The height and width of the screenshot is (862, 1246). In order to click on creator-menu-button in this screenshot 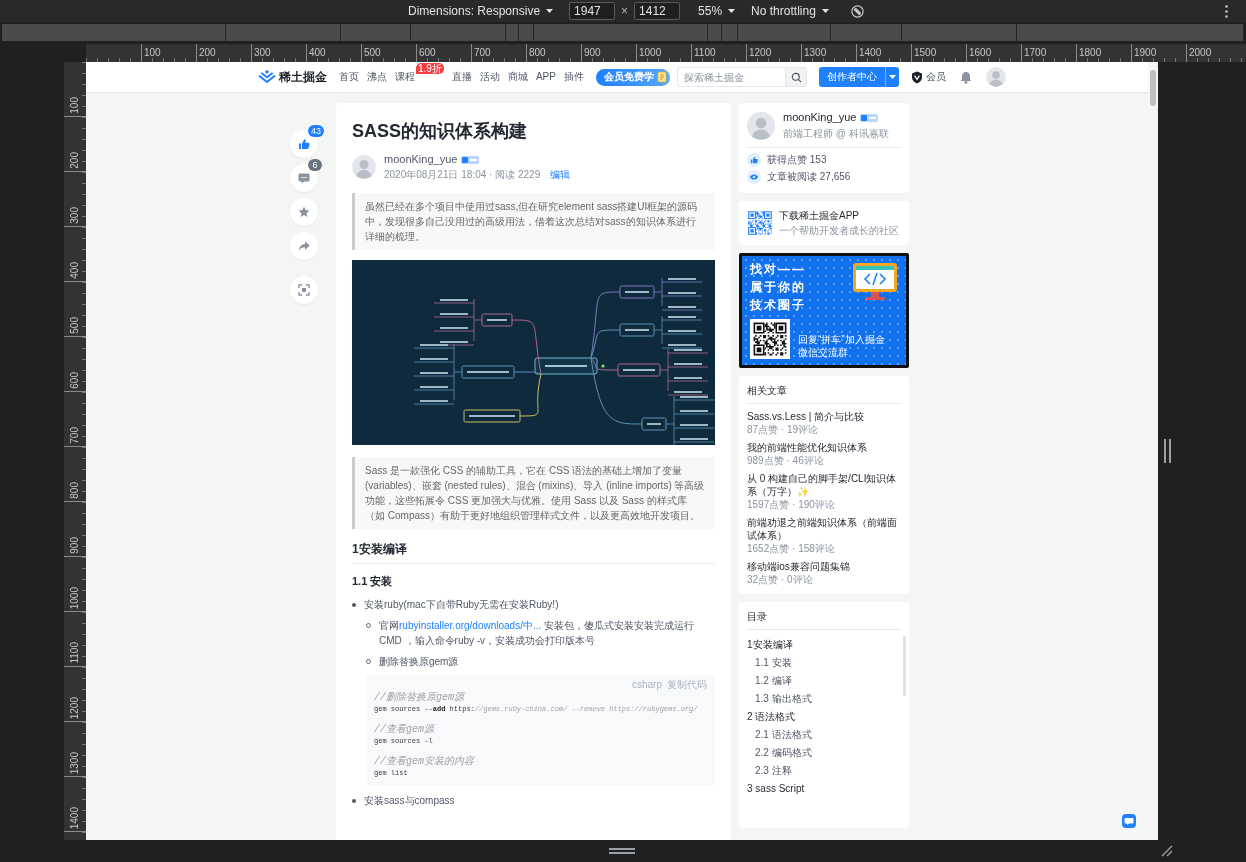, I will do `click(892, 77)`.